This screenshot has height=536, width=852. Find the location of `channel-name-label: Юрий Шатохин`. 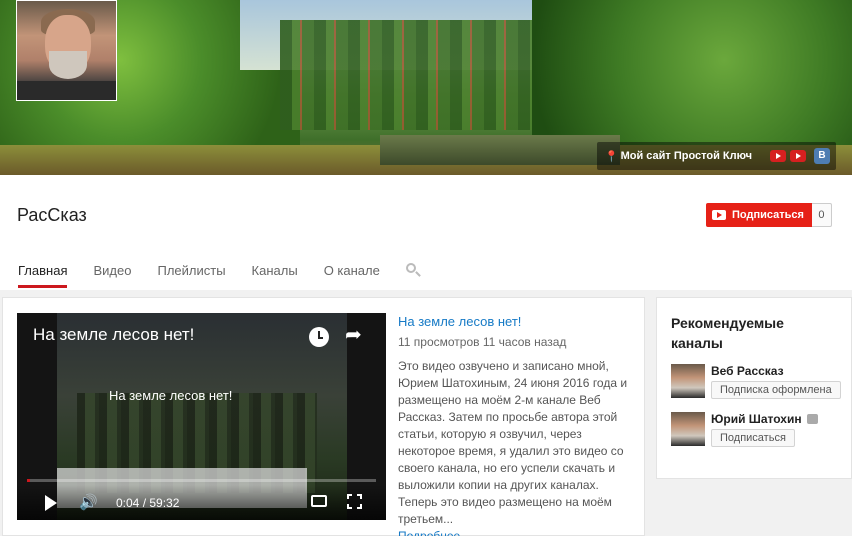

channel-name-label: Юрий Шатохин is located at coordinates (756, 419).